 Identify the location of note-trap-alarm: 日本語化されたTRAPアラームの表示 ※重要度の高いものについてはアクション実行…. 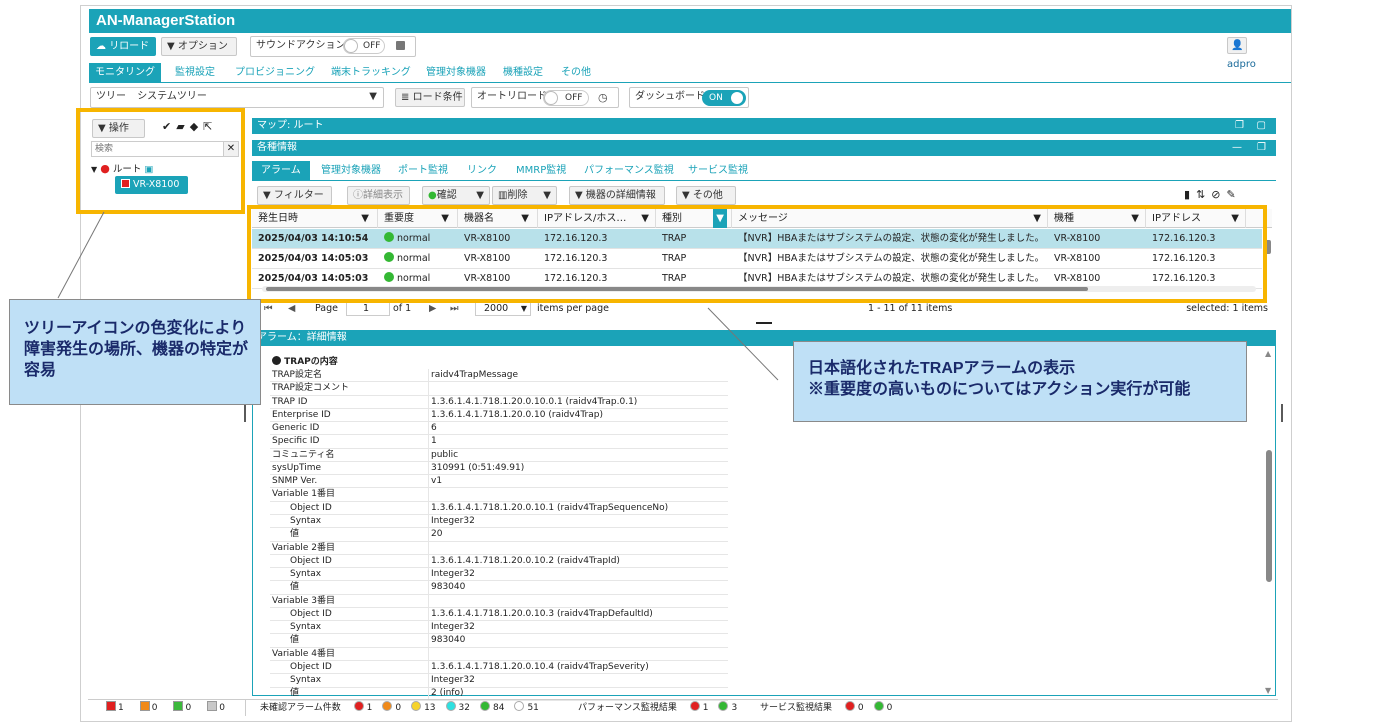
(1020, 381).